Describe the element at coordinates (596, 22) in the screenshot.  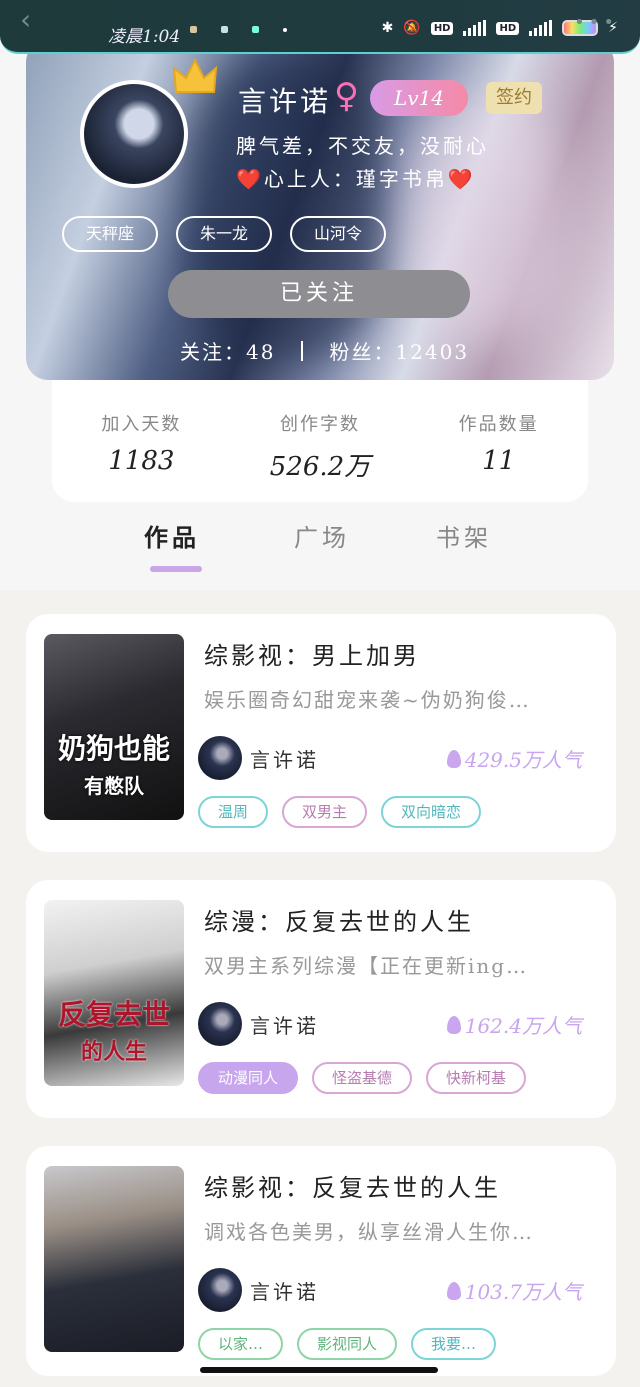
I see `more-menu-icon: •••` at that location.